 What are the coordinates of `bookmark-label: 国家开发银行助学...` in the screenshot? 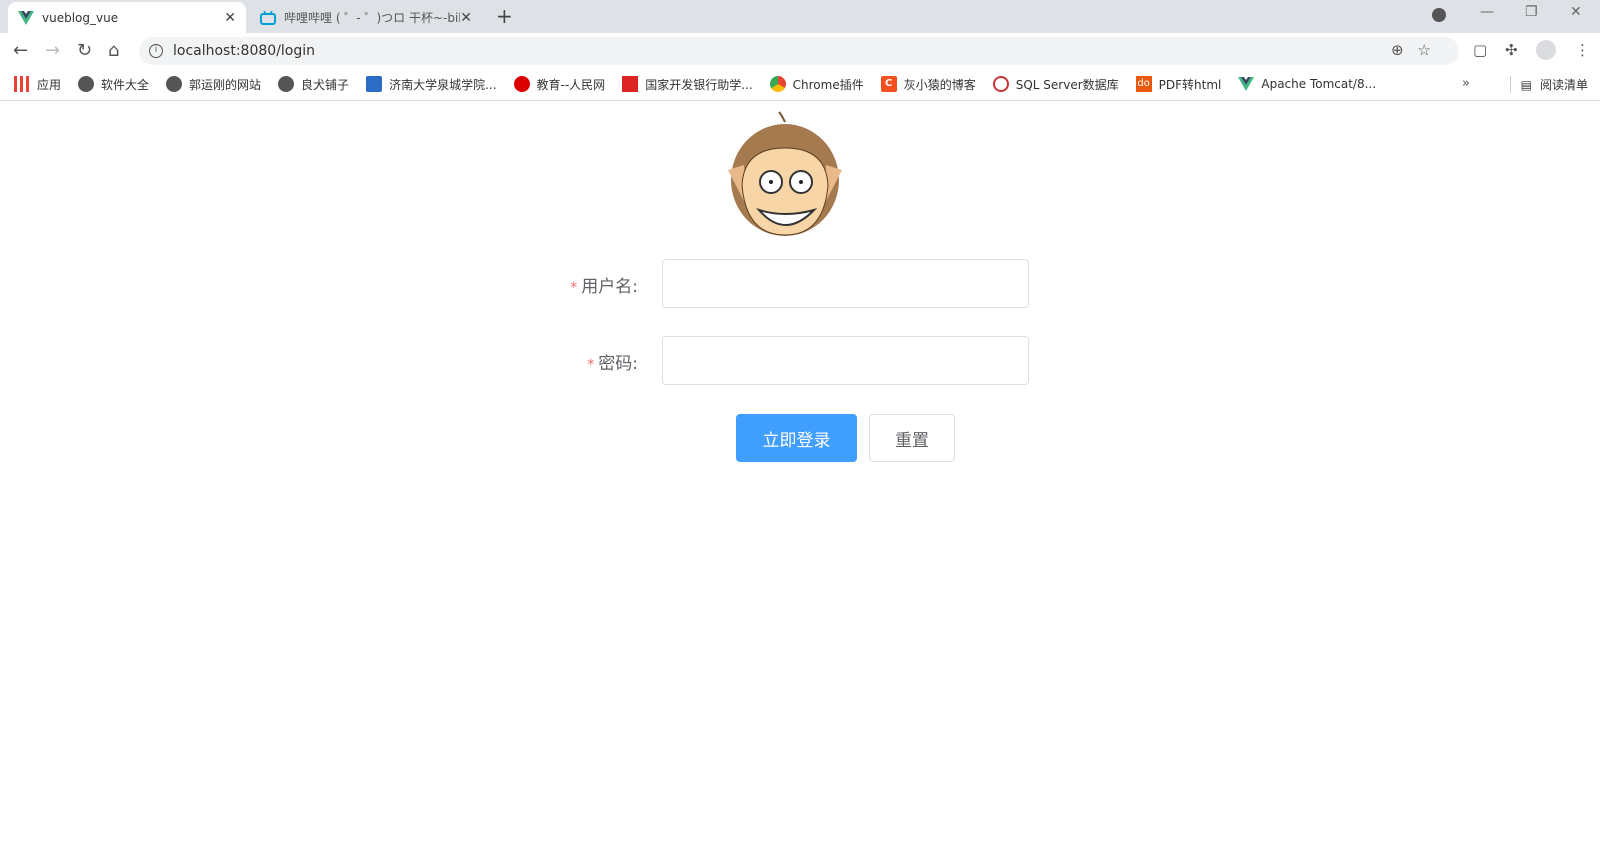 It's located at (699, 84).